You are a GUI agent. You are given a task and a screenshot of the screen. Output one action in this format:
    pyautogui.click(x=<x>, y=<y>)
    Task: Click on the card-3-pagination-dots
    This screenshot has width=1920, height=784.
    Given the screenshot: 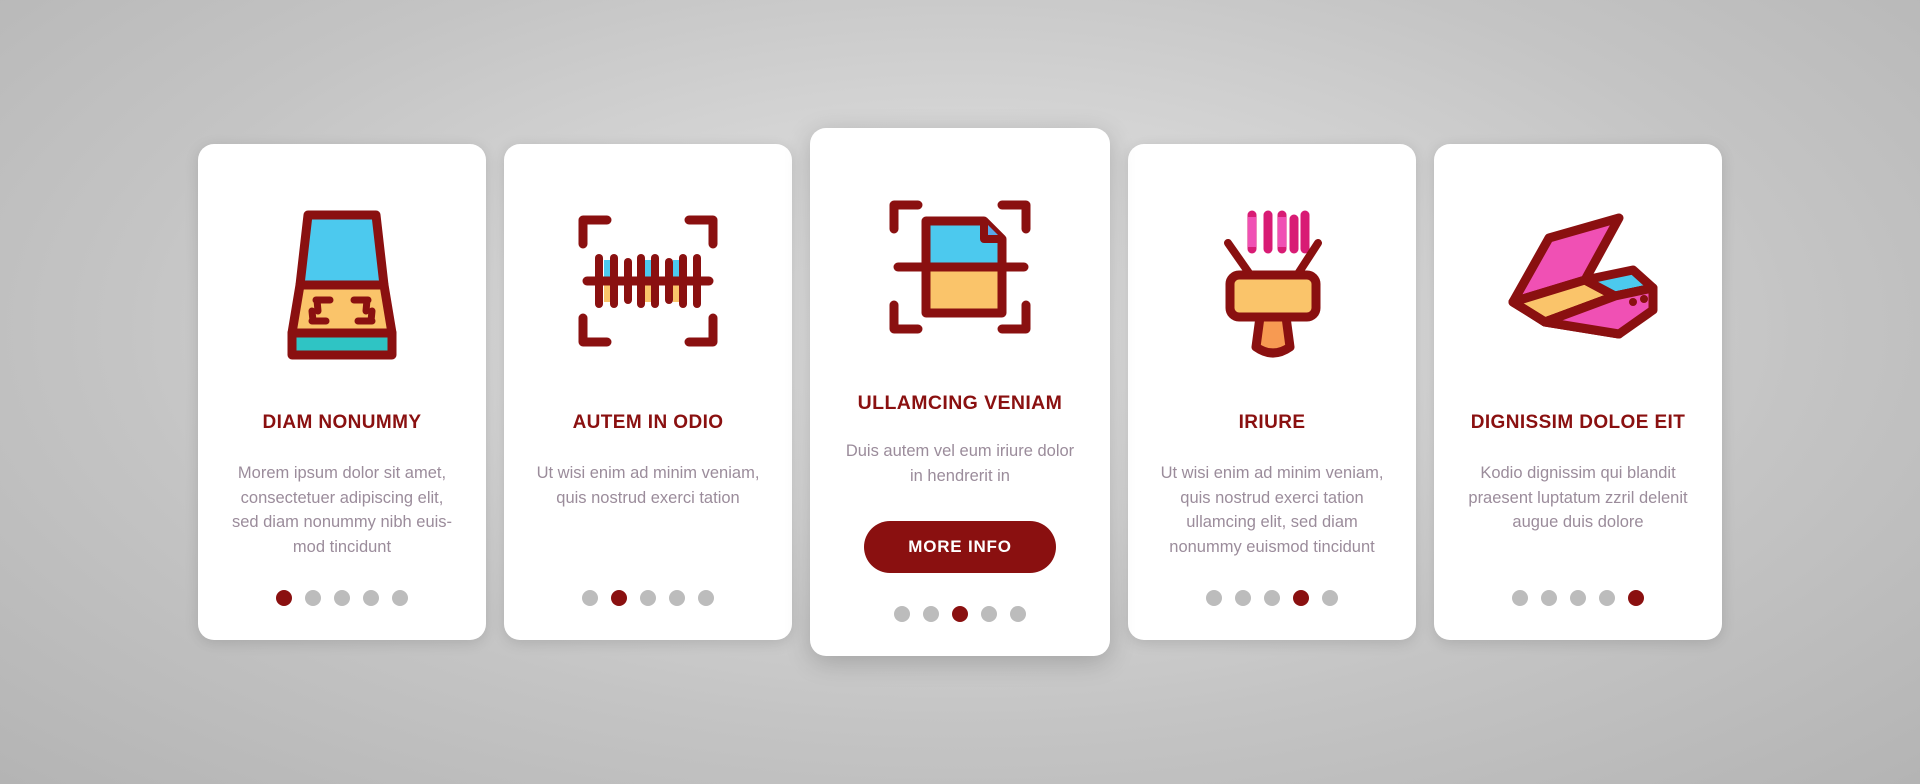 What is the action you would take?
    pyautogui.click(x=960, y=614)
    